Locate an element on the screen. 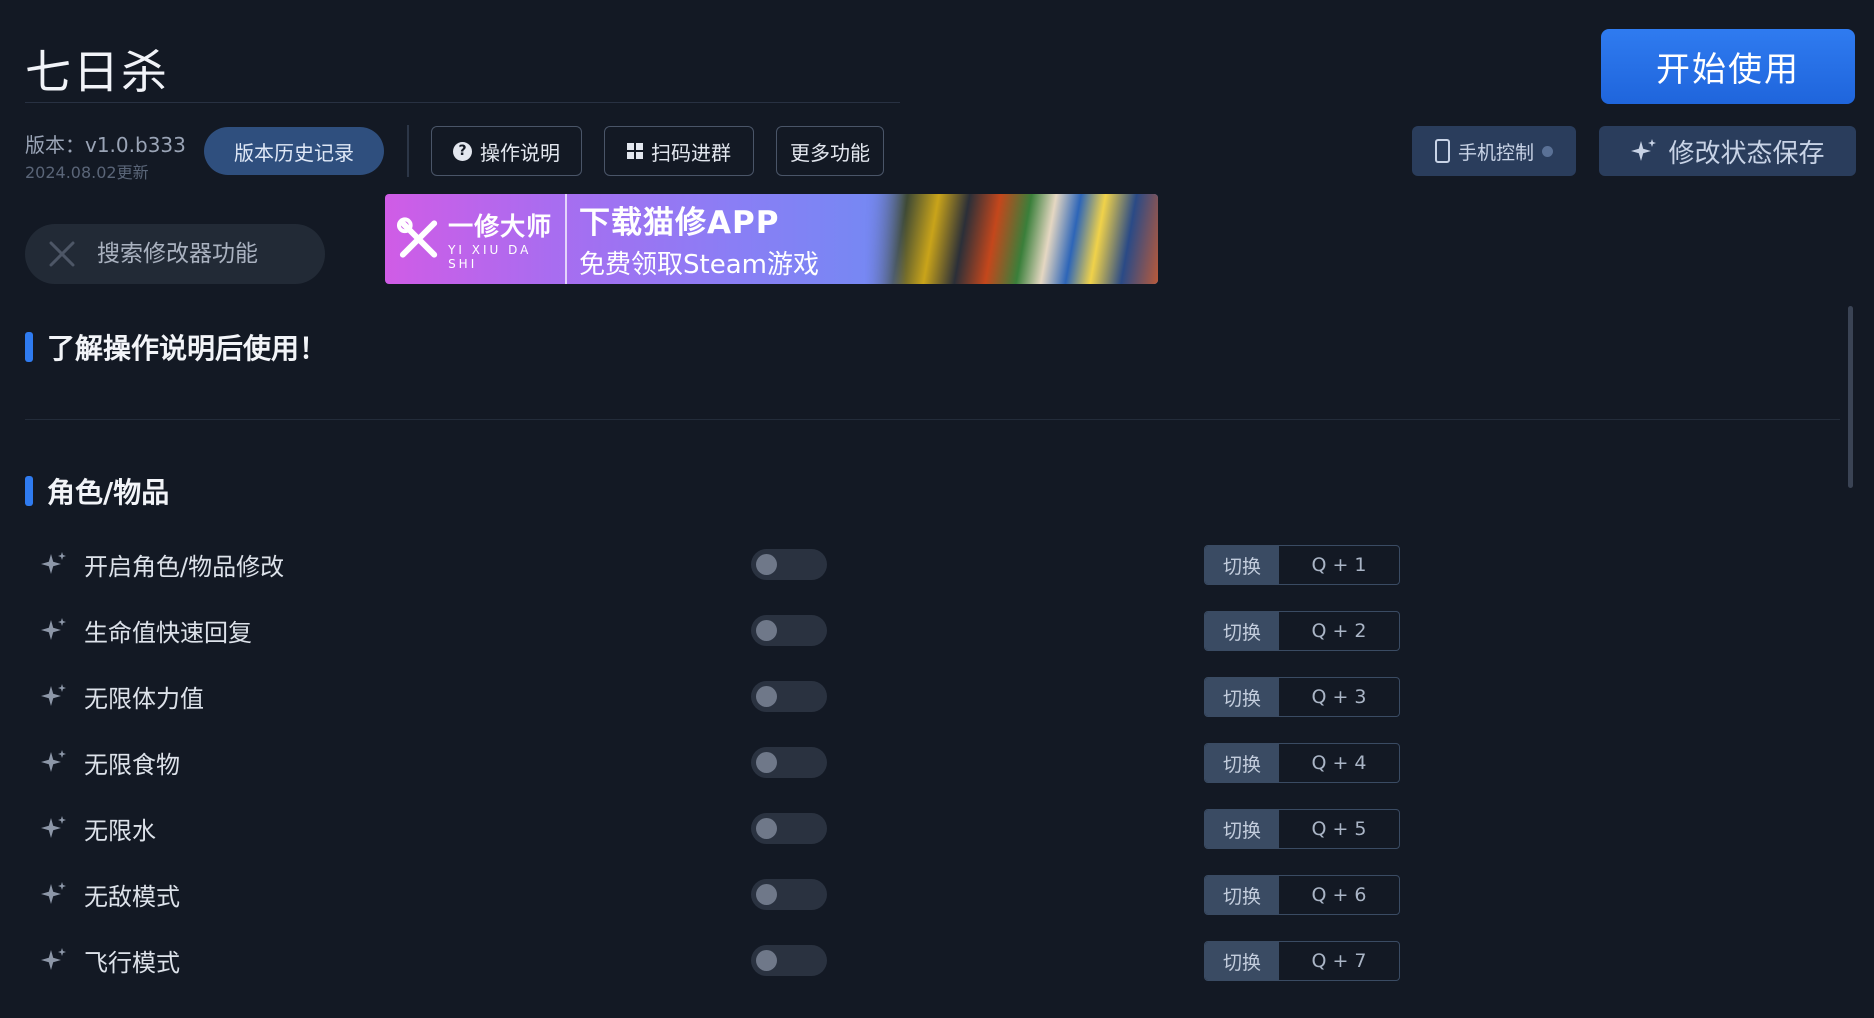 The height and width of the screenshot is (1018, 1874). feature-label: 开启角色/物品修改 is located at coordinates (184, 567).